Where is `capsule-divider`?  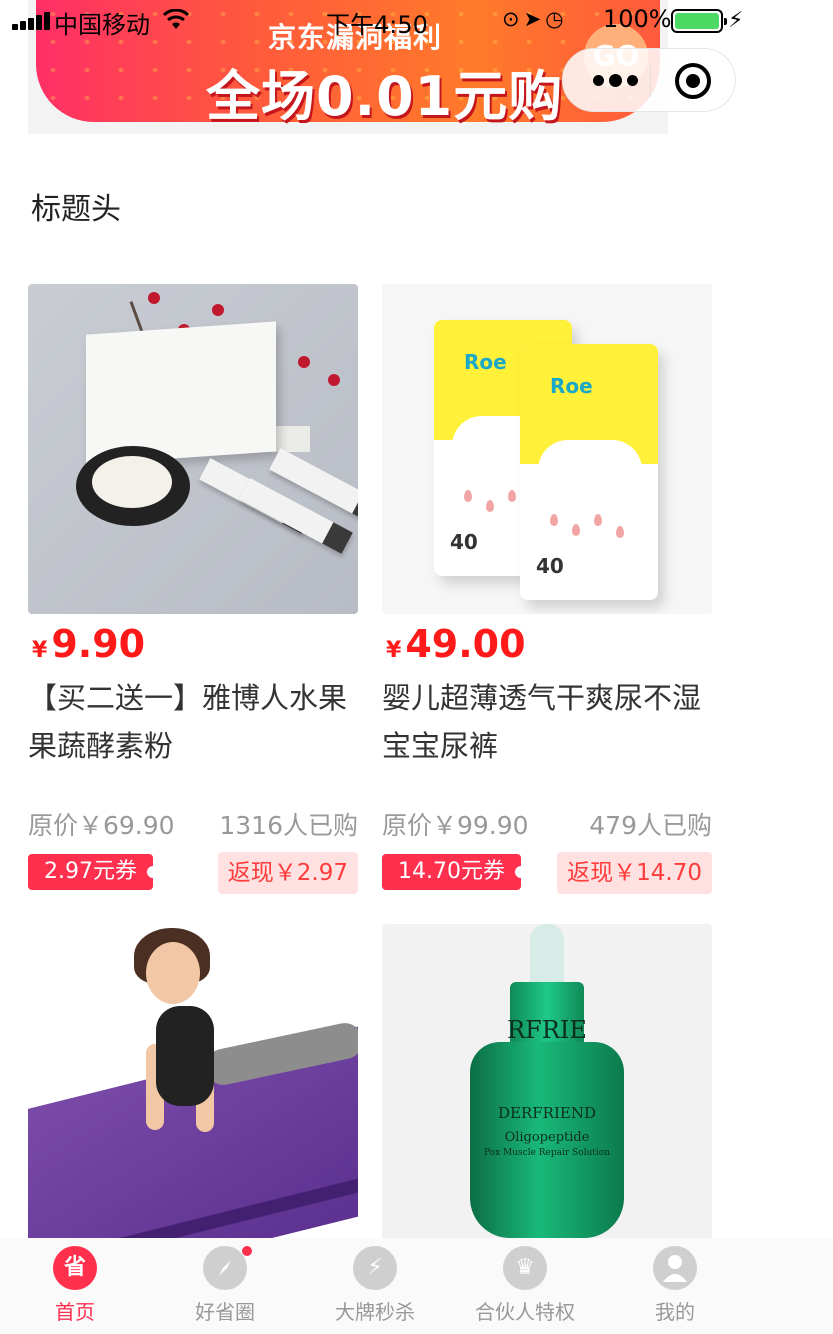 capsule-divider is located at coordinates (650, 81).